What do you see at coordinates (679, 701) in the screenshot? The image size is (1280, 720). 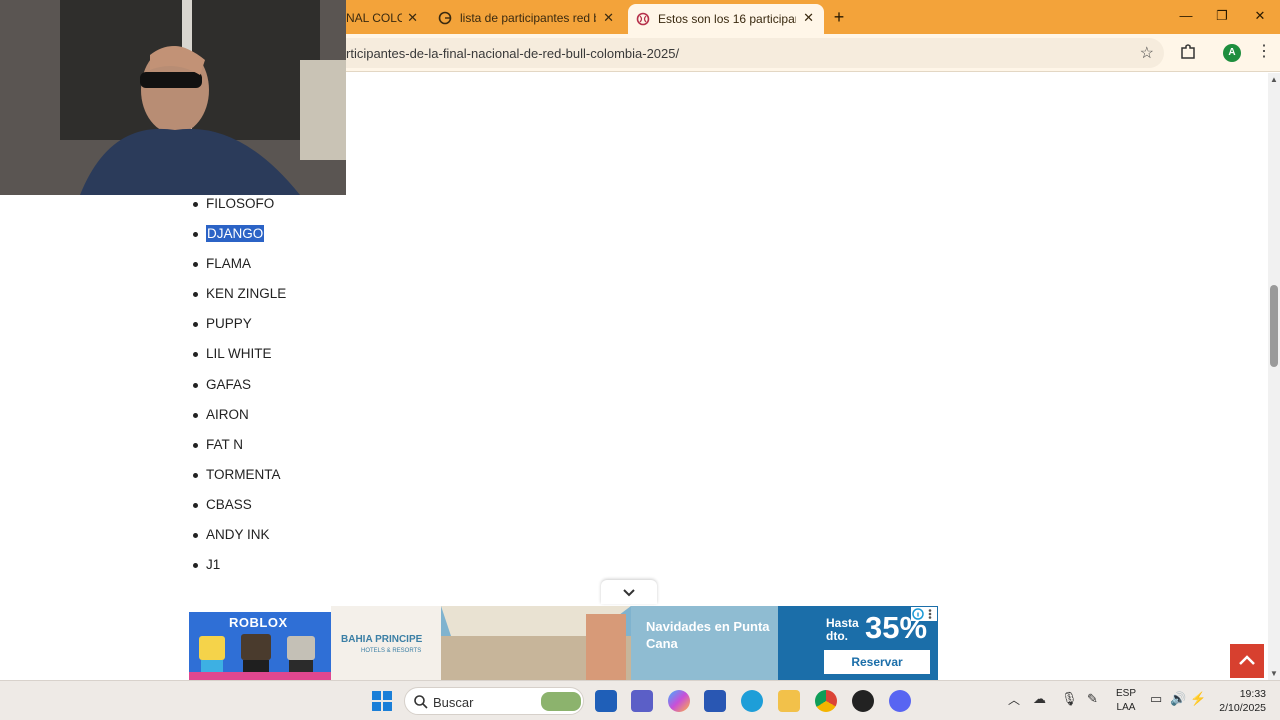 I see `copilot-icon` at bounding box center [679, 701].